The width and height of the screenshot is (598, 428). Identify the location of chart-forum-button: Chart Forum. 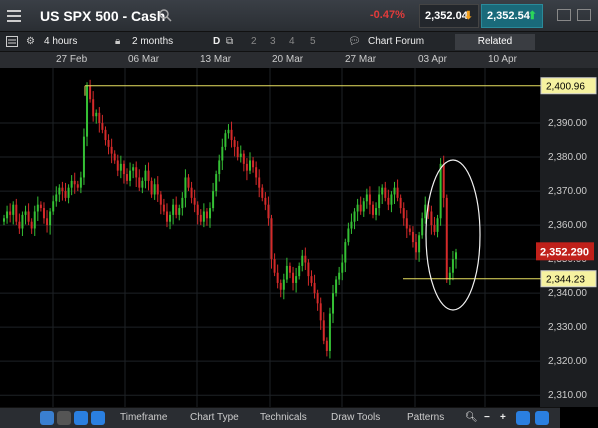
(396, 41).